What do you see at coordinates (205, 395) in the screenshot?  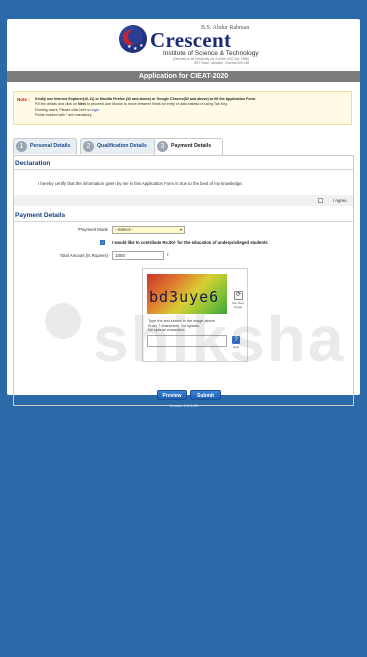 I see `submit-button: Submit` at bounding box center [205, 395].